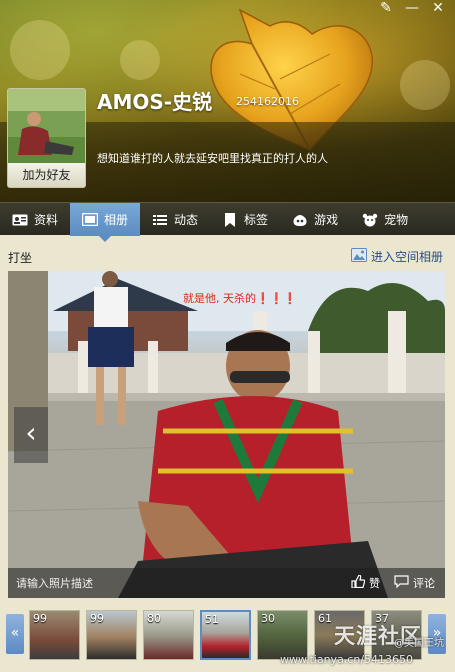 This screenshot has height=672, width=455. Describe the element at coordinates (326, 220) in the screenshot. I see `tab-label: 游戏` at that location.